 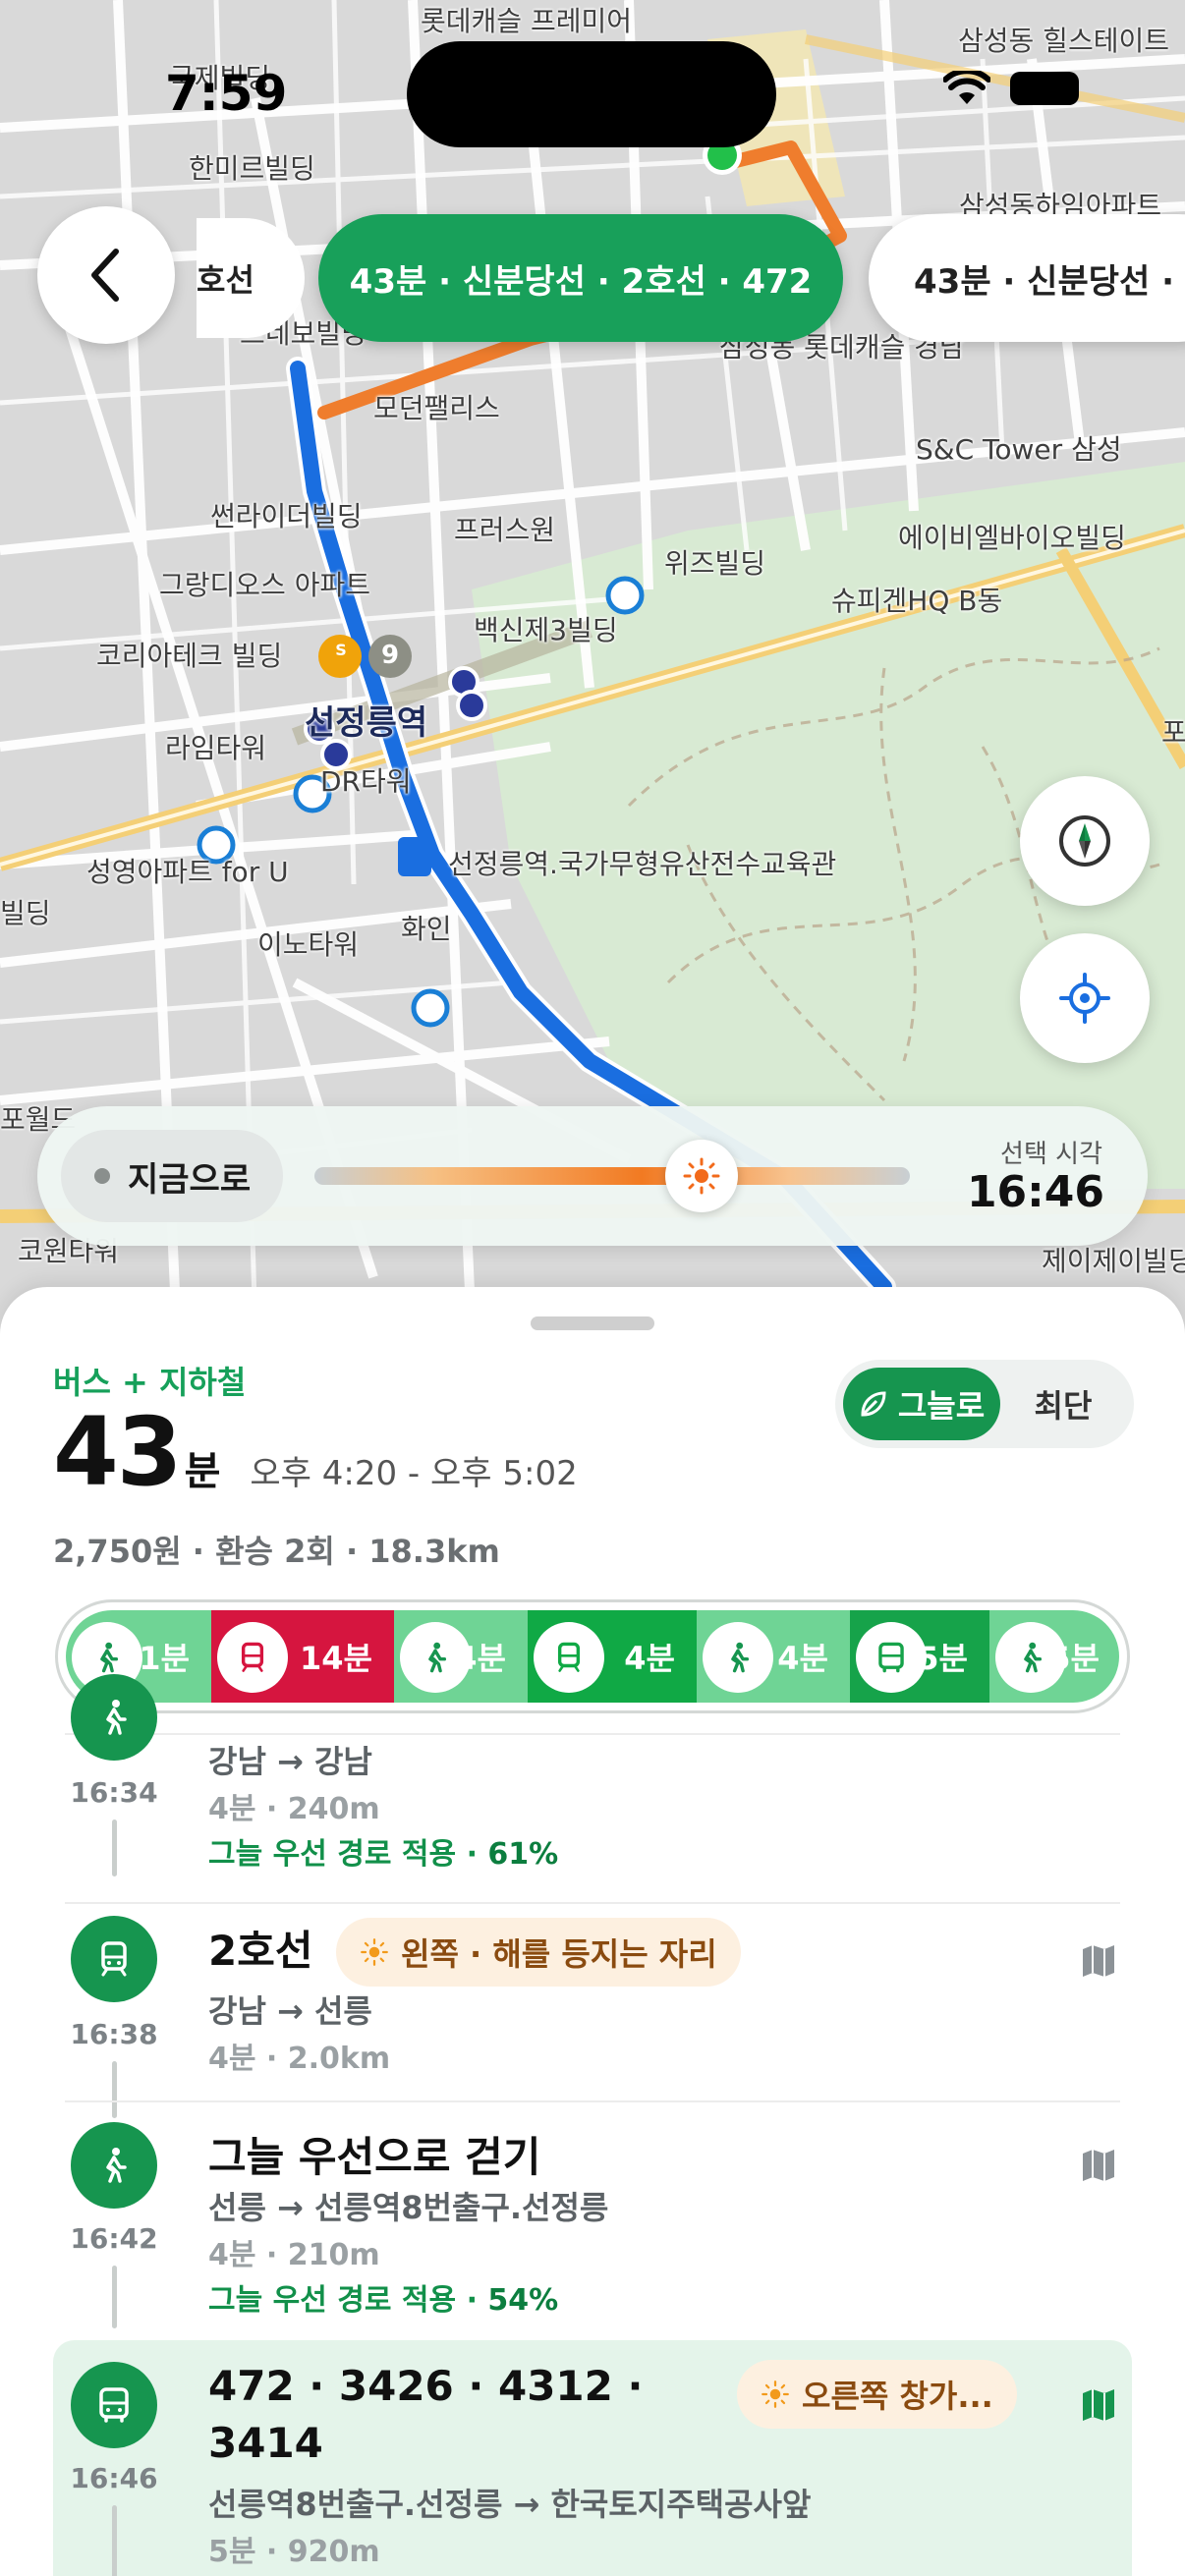 I want to click on step-meta: 4분 · 2.0km, so click(x=299, y=2059).